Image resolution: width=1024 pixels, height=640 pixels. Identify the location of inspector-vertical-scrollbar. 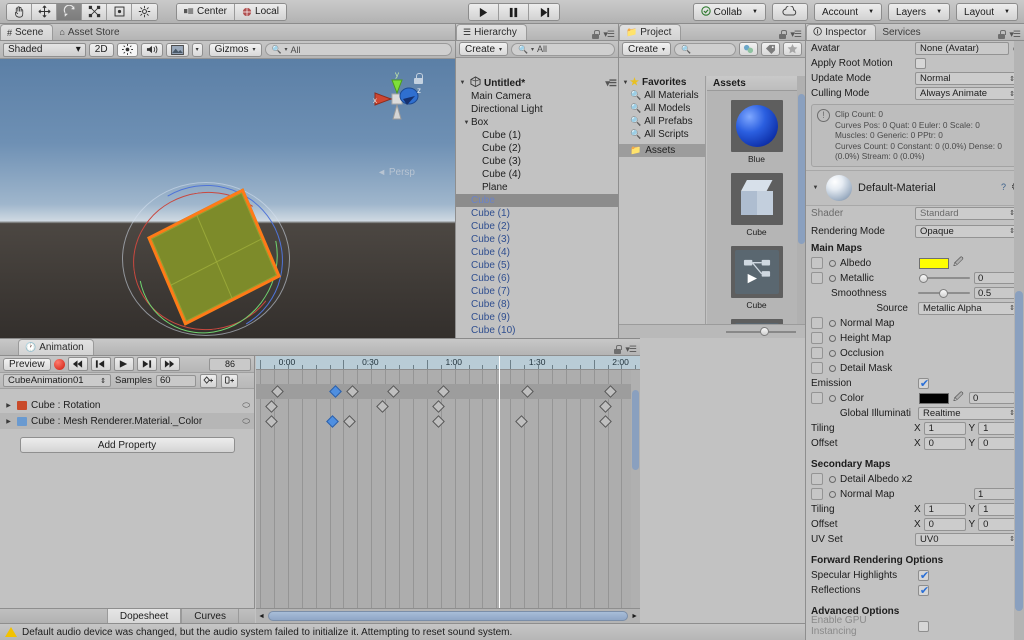
(1019, 340).